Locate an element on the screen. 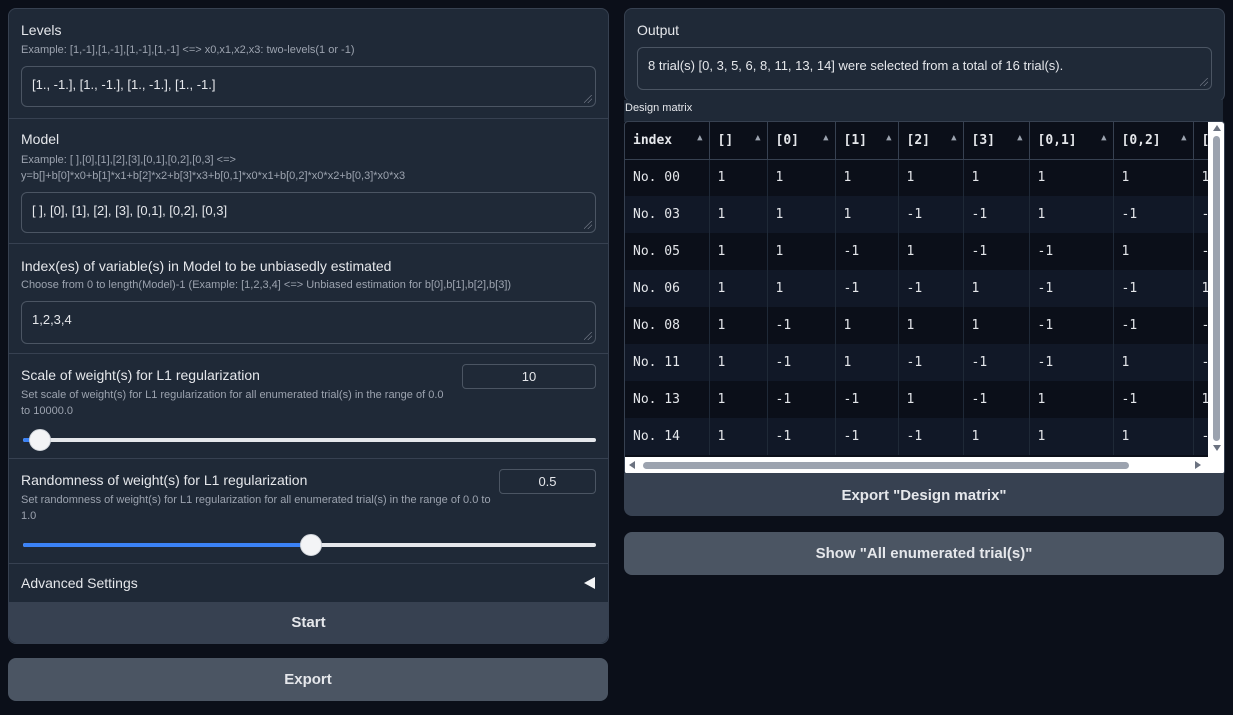 The height and width of the screenshot is (715, 1233). show-all-trials-button: Show "All enumerated trial(s)" is located at coordinates (924, 553).